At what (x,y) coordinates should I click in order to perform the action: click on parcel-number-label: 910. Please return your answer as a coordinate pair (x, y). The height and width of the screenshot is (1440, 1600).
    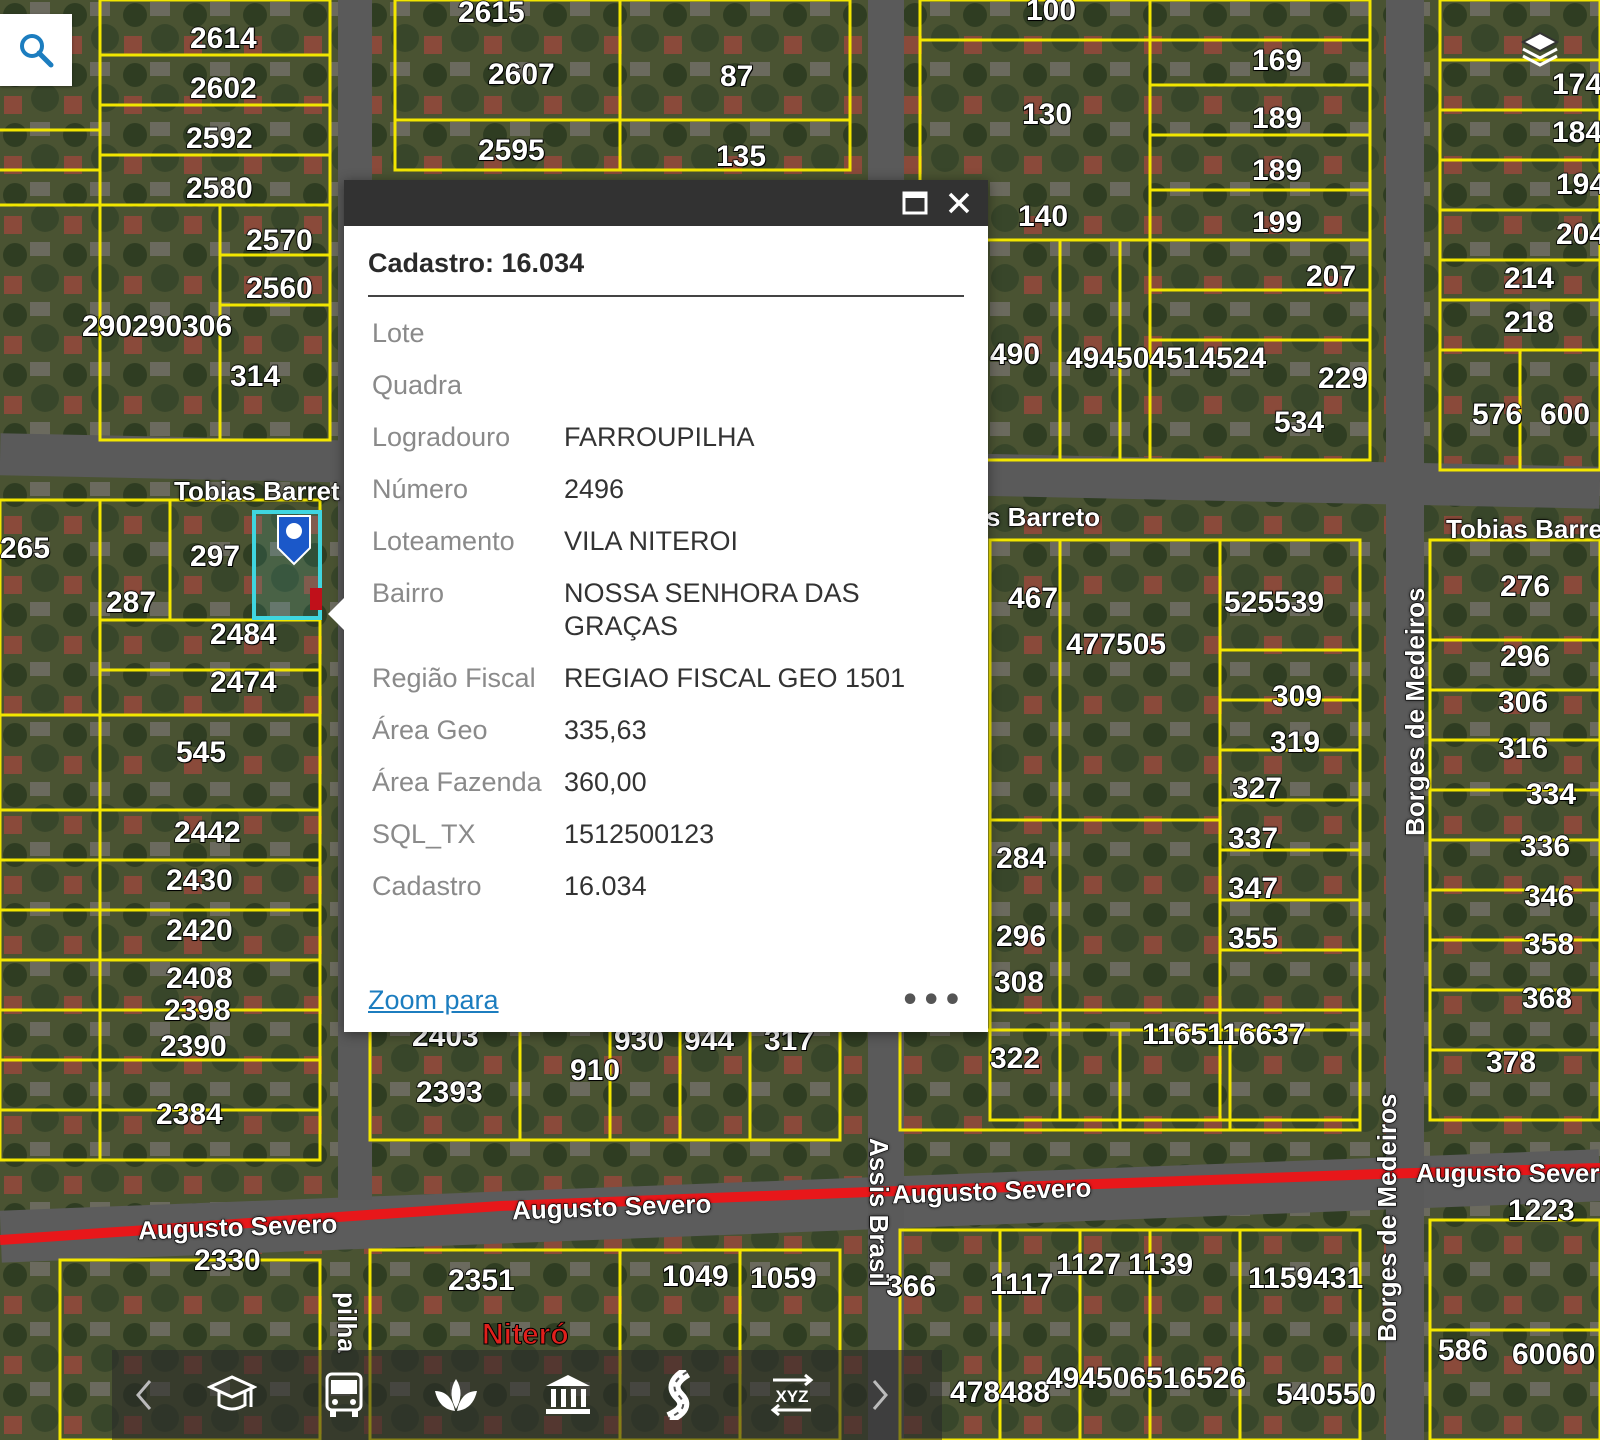
    Looking at the image, I should click on (595, 1070).